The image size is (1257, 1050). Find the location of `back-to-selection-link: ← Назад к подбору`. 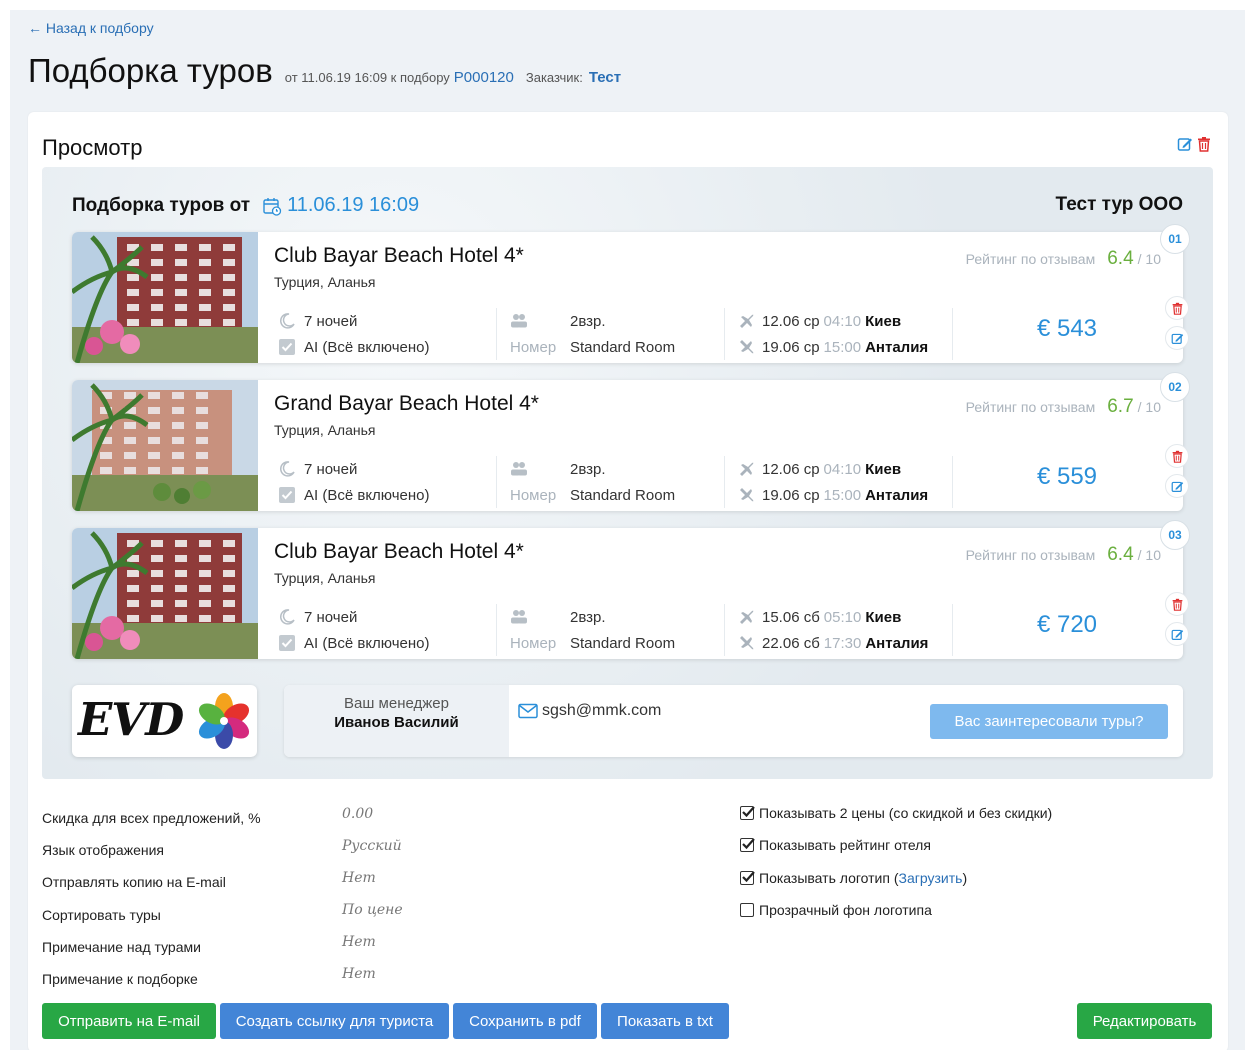

back-to-selection-link: ← Назад к подбору is located at coordinates (91, 28).